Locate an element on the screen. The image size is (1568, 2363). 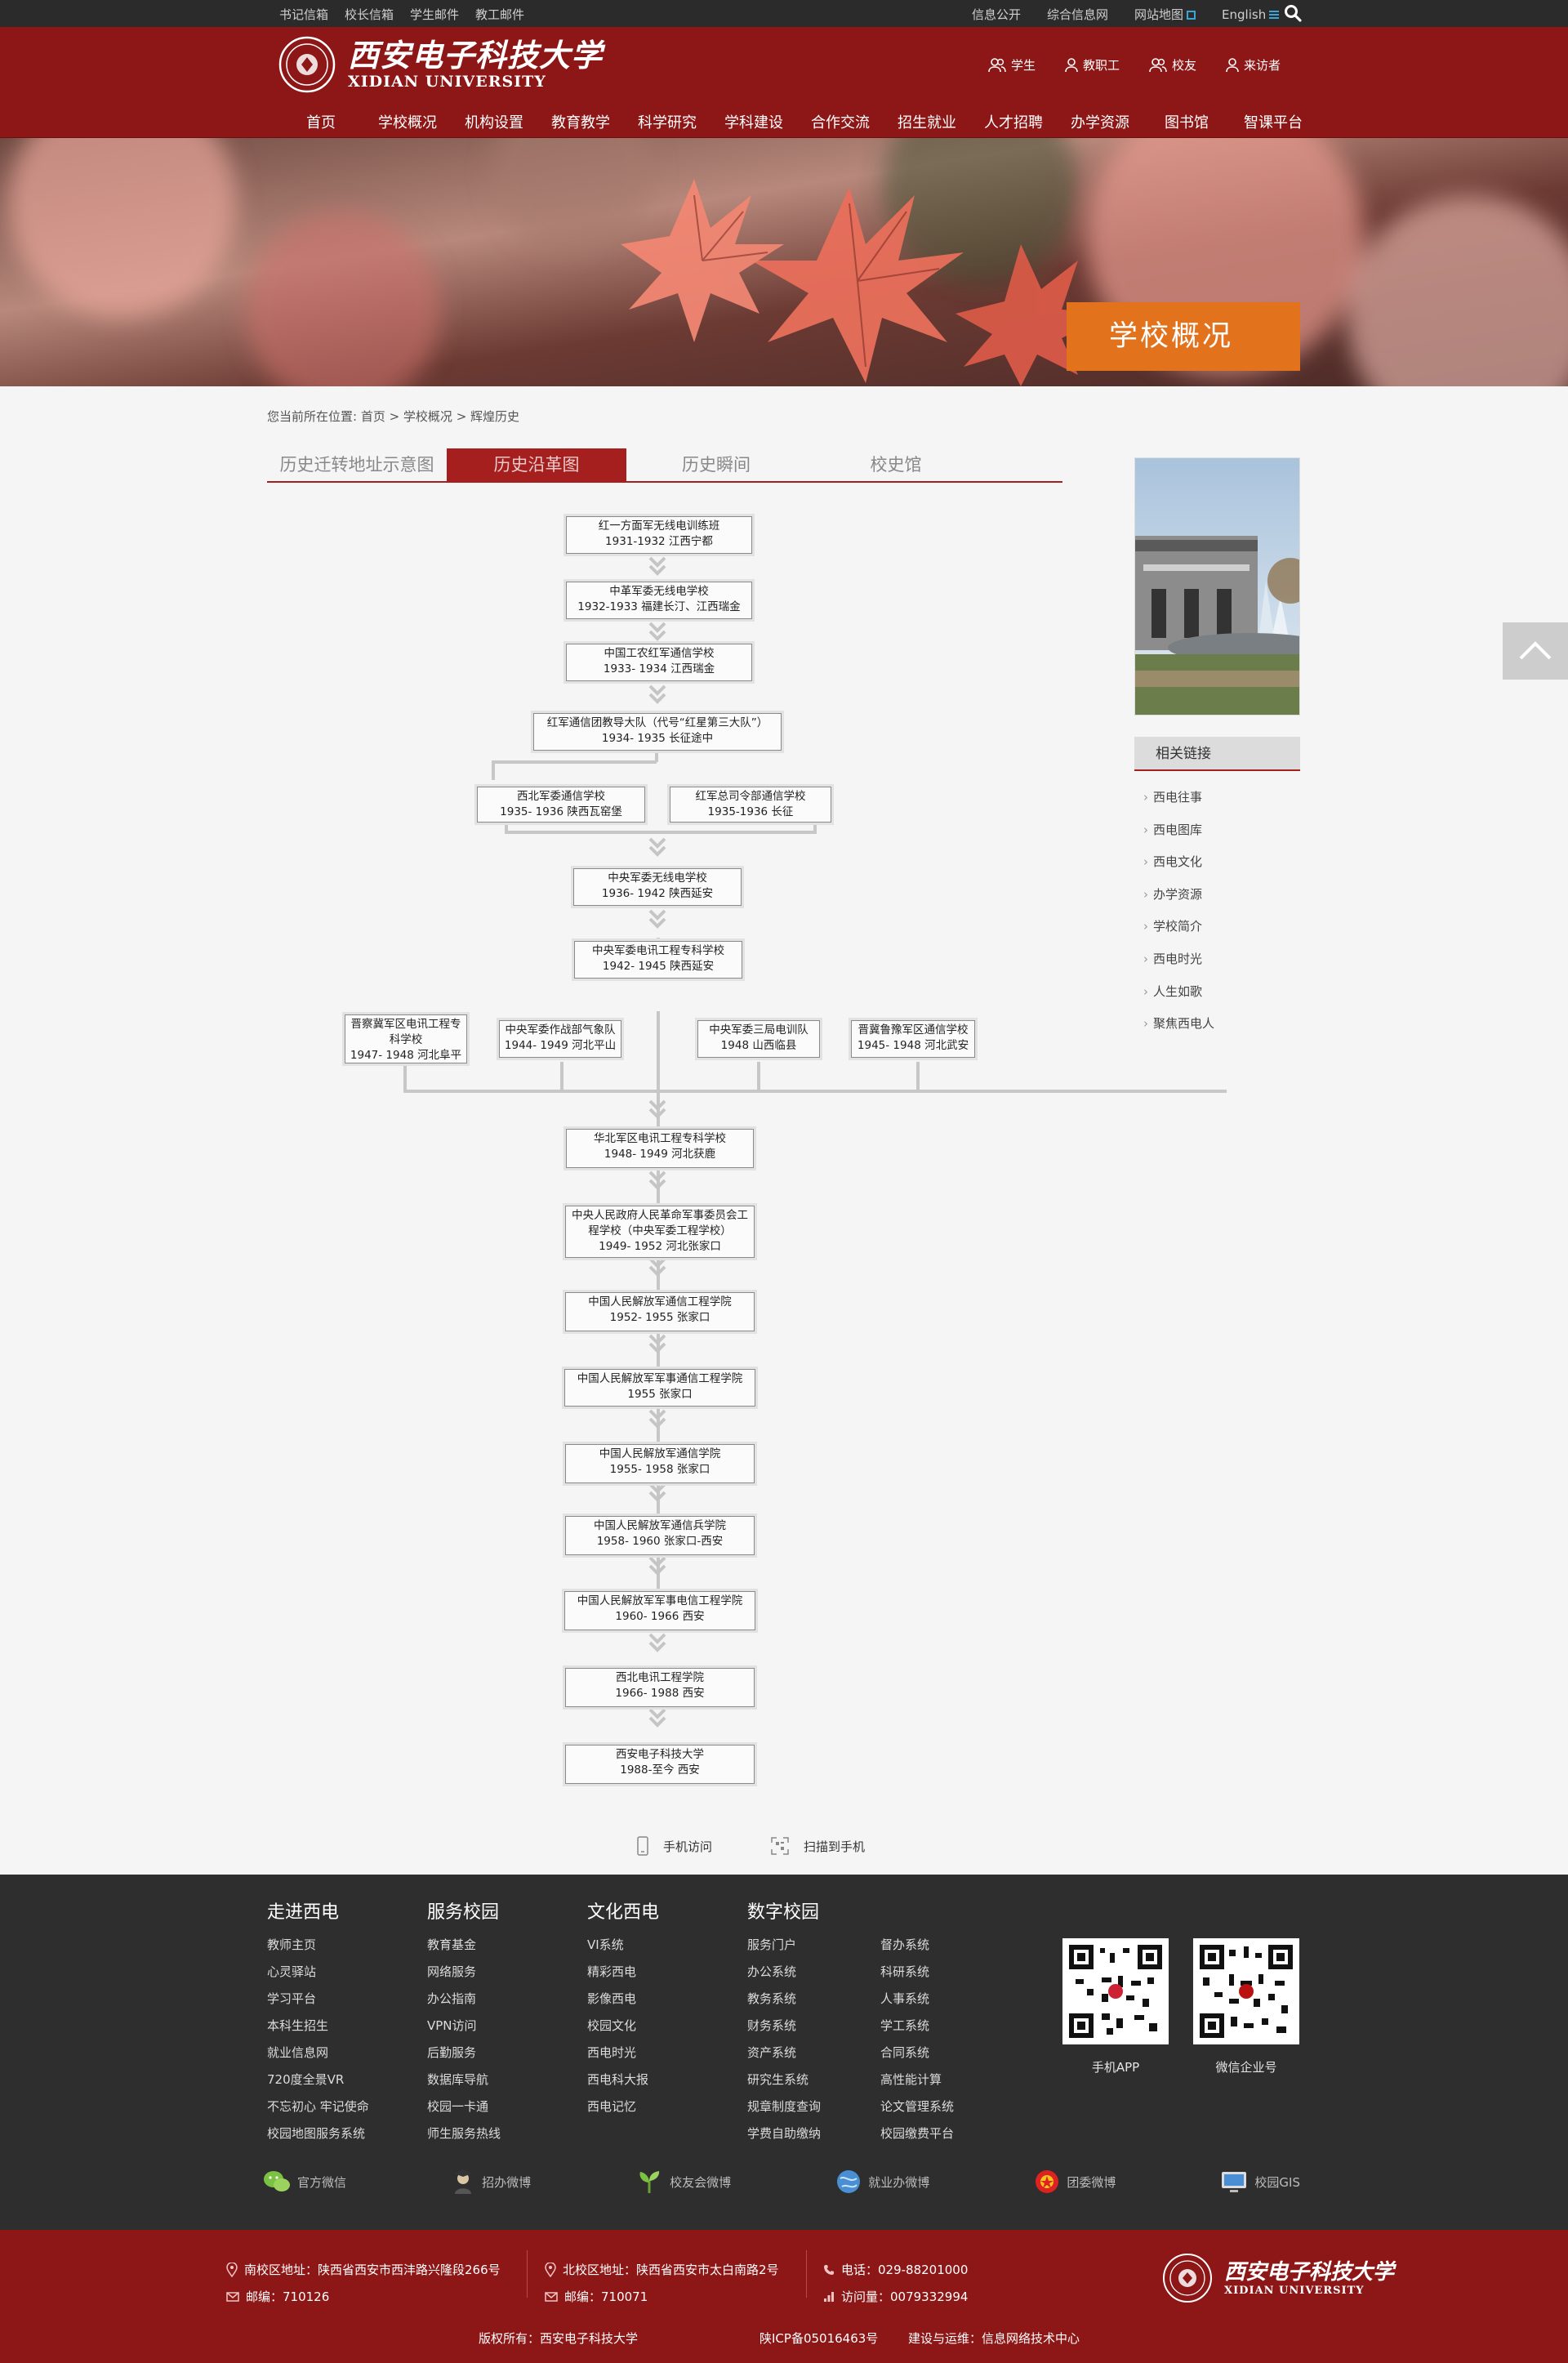
menu-lines-icon is located at coordinates (1274, 15).